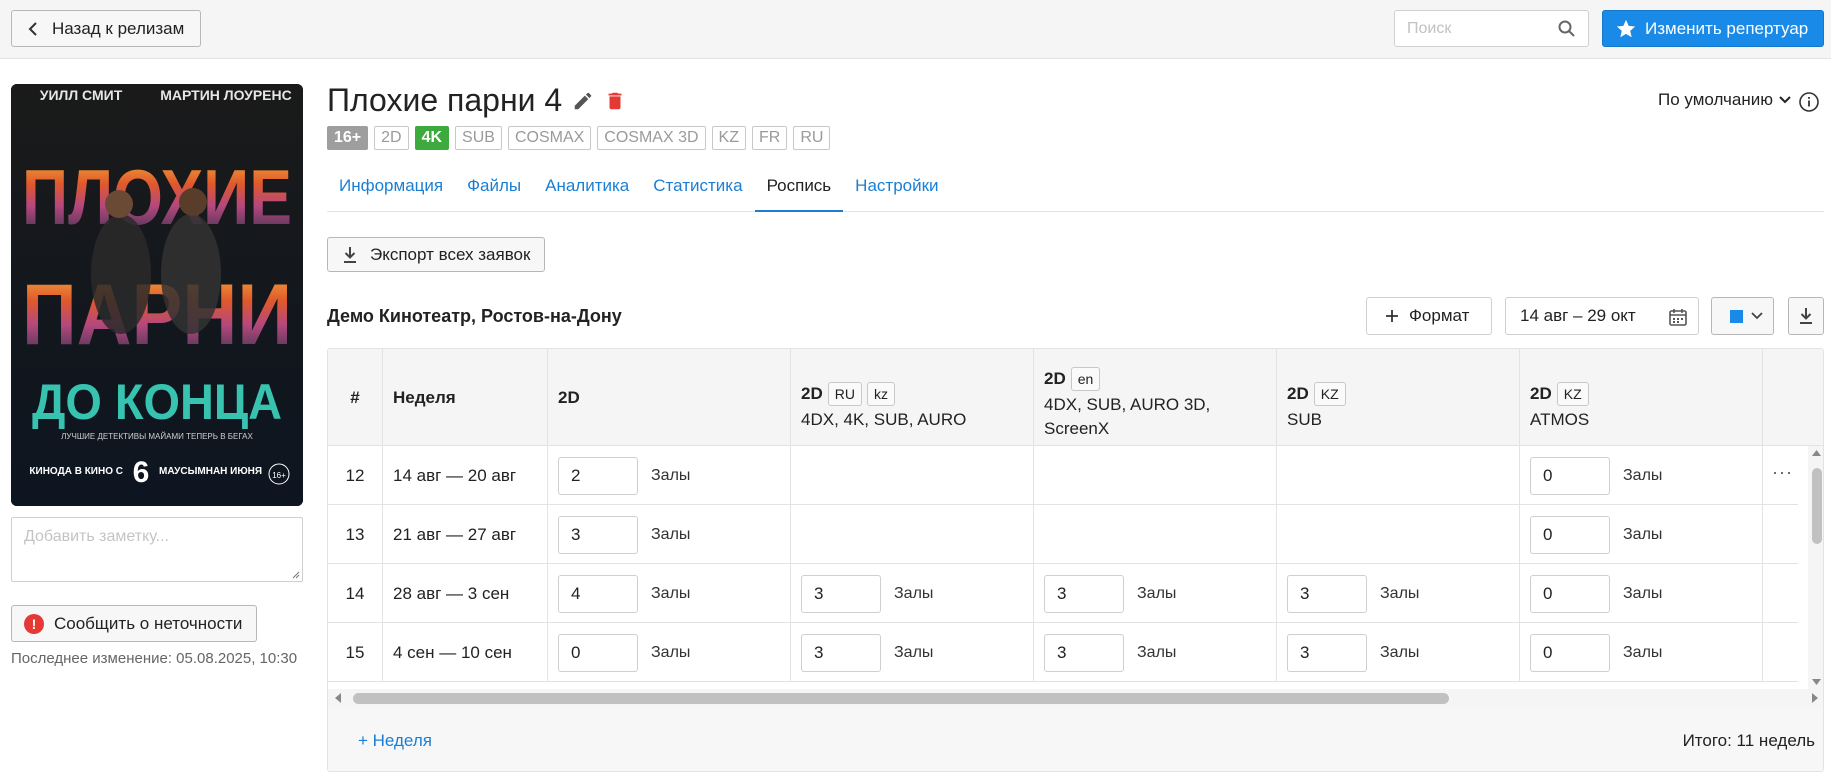  I want to click on search-icon, so click(1567, 29).